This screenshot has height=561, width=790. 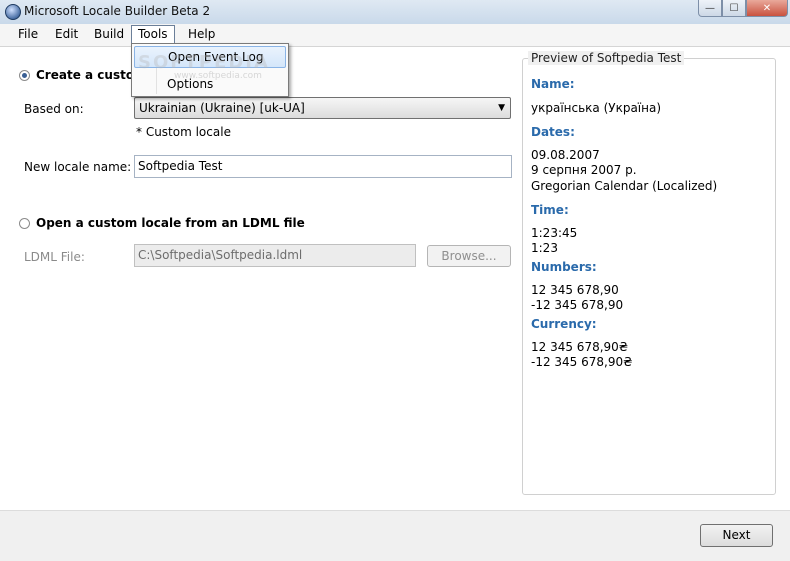 What do you see at coordinates (210, 57) in the screenshot?
I see `menu-item-open-event-log: Open Event Log` at bounding box center [210, 57].